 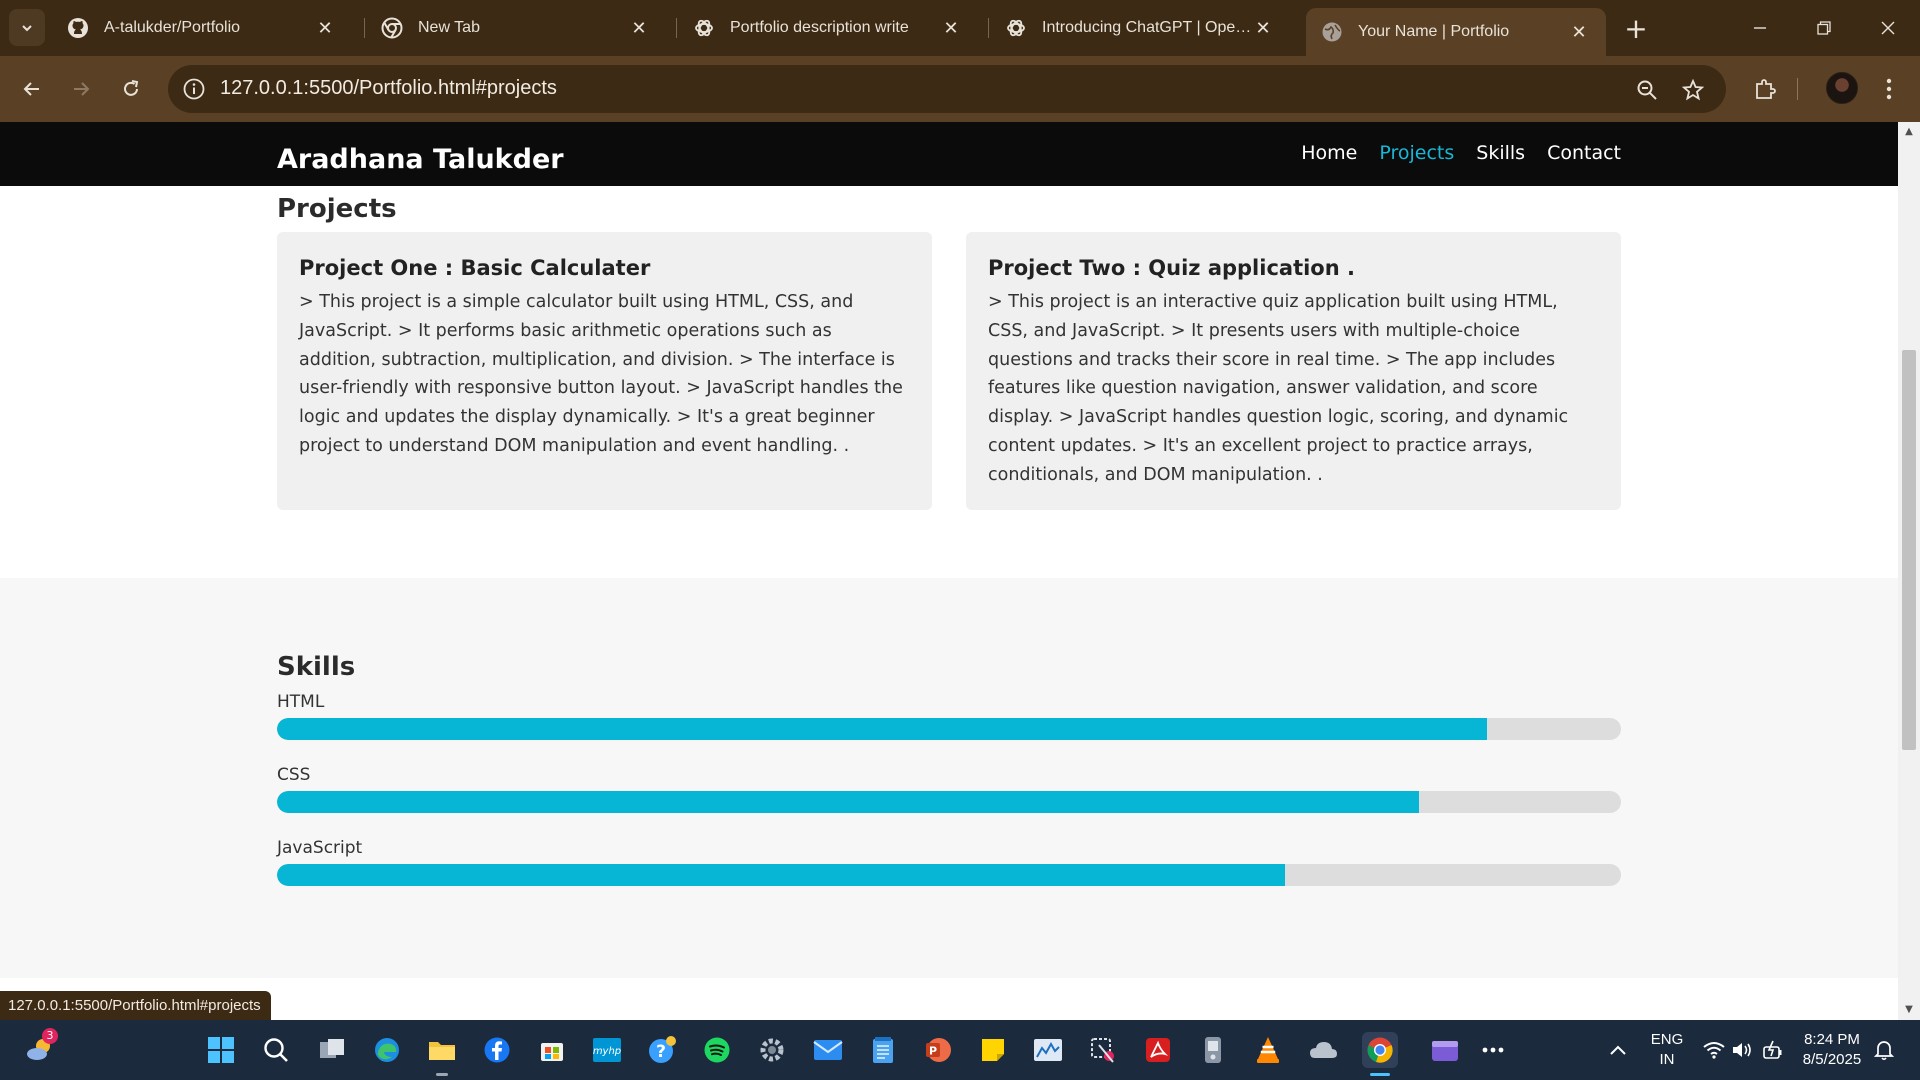 What do you see at coordinates (949, 716) in the screenshot?
I see `skill-item: HTML` at bounding box center [949, 716].